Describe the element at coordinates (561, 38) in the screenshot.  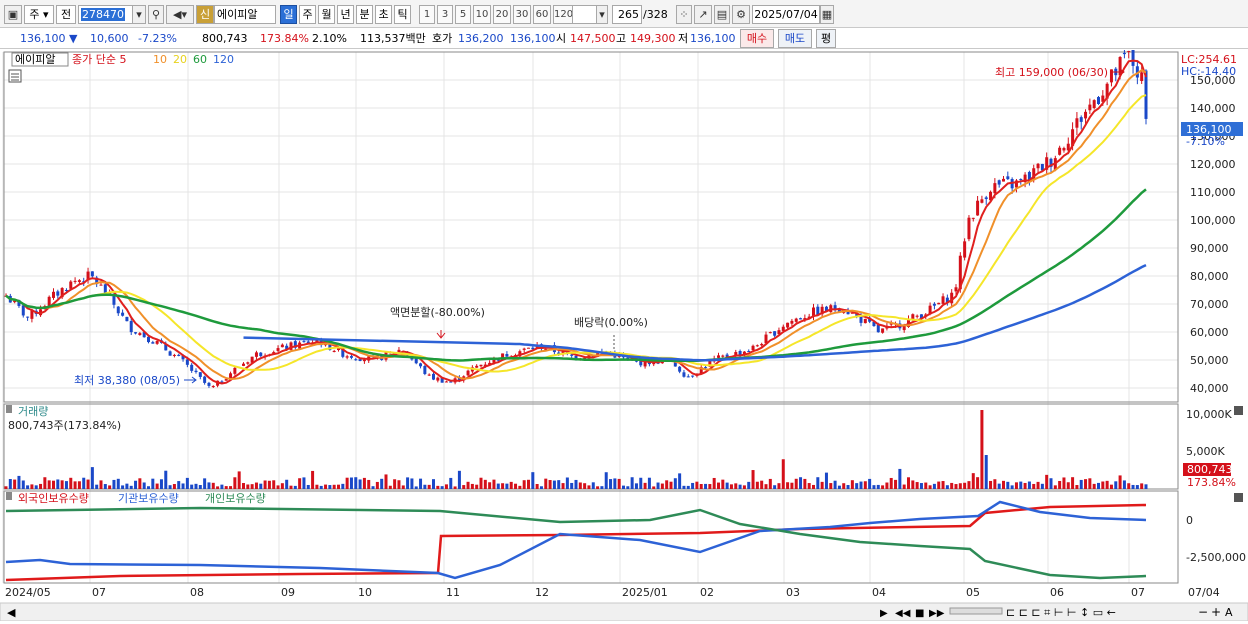
I see `open-label: 시` at that location.